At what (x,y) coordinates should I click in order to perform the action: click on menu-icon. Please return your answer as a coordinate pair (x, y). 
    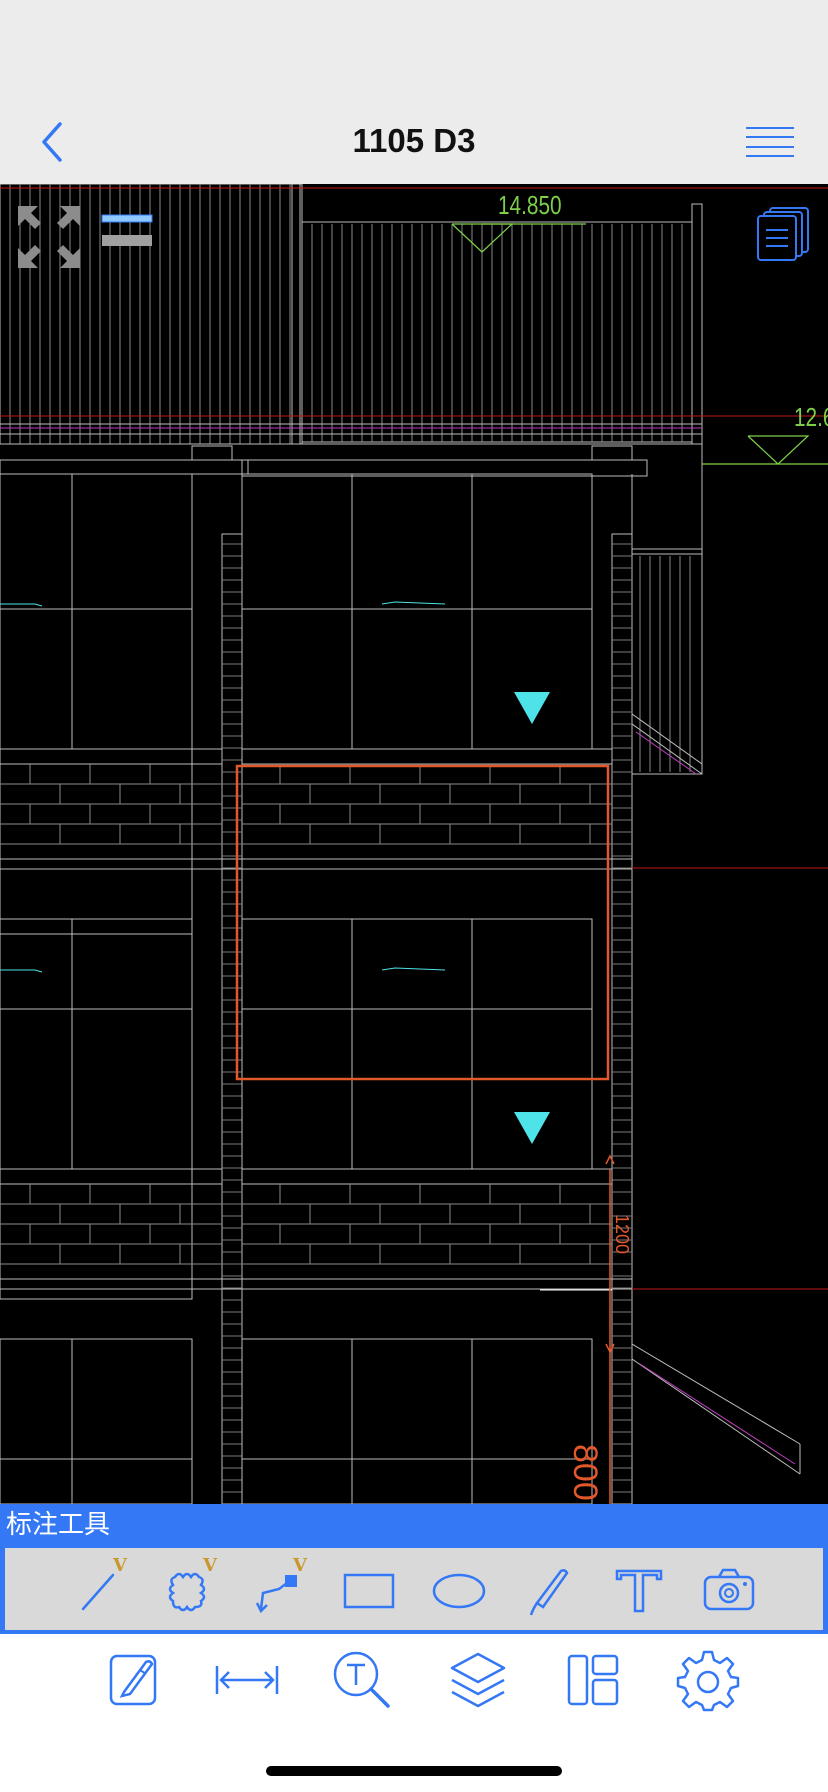
    Looking at the image, I should click on (770, 142).